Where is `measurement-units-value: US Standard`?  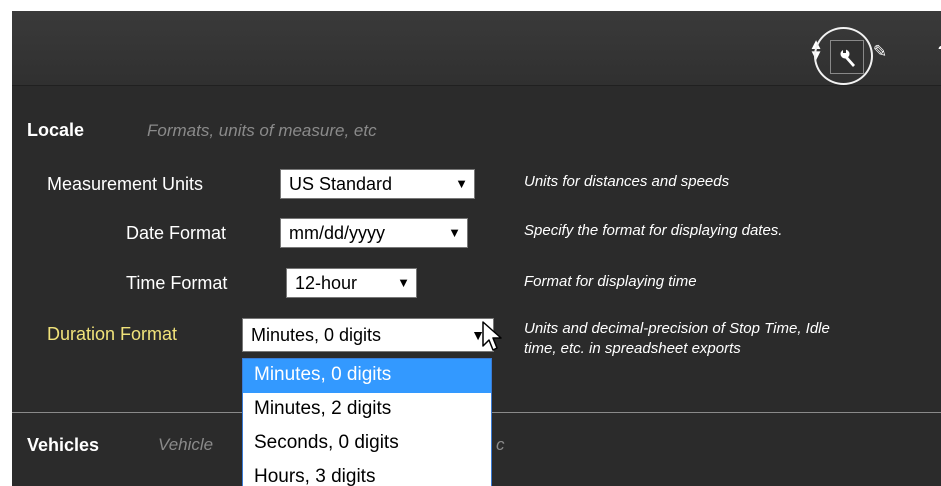 measurement-units-value: US Standard is located at coordinates (341, 184).